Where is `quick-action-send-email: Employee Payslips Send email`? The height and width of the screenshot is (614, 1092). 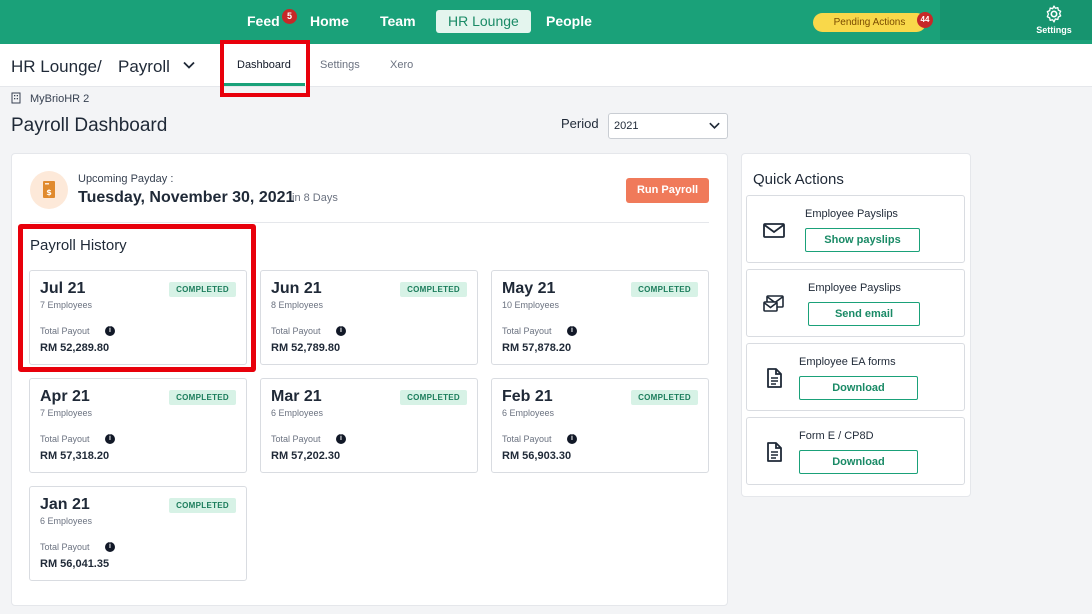 quick-action-send-email: Employee Payslips Send email is located at coordinates (855, 303).